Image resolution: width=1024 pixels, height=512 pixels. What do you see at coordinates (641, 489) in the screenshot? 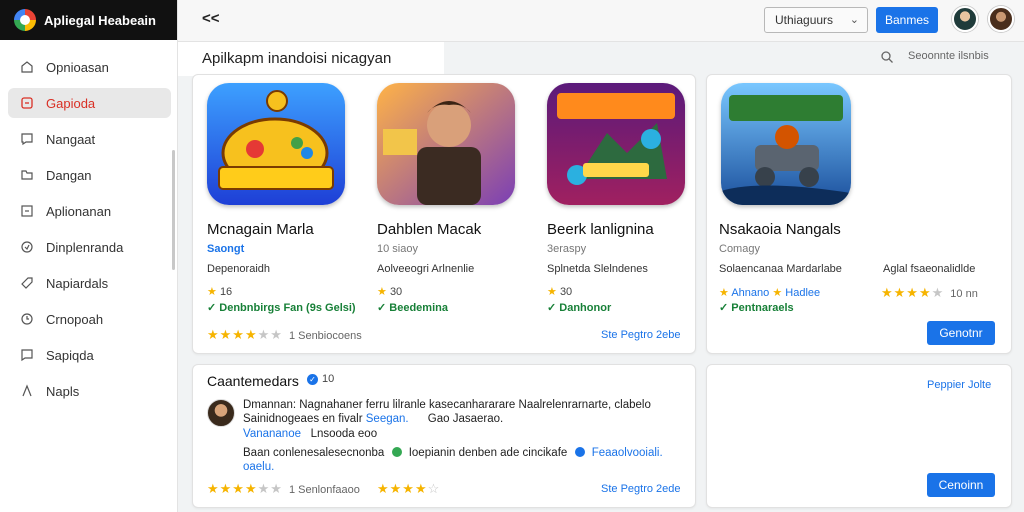
I see `see-more-link: Ste Pegtro 2ede` at bounding box center [641, 489].